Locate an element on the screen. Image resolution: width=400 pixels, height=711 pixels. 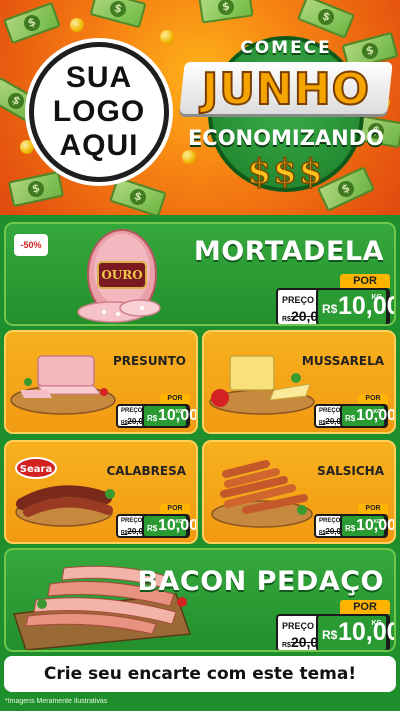
presunto-image is located at coordinates (63, 385).